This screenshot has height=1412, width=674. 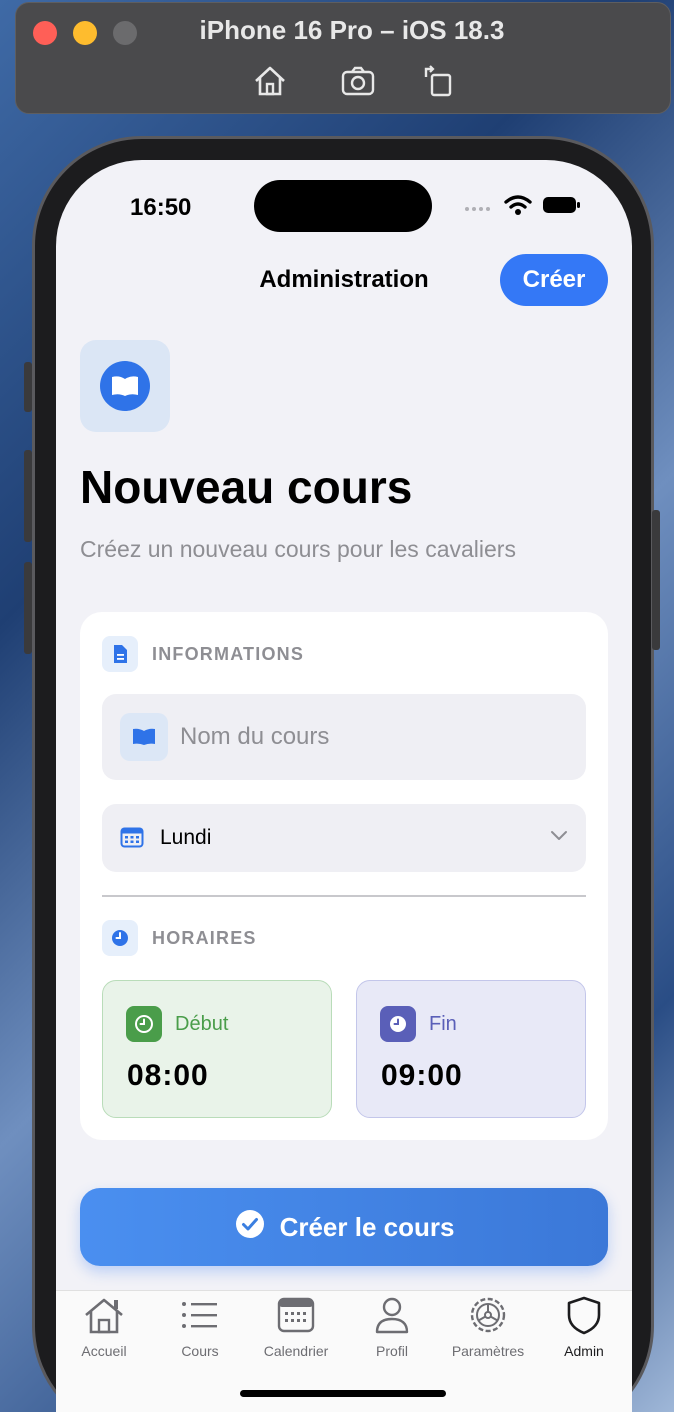 What do you see at coordinates (28, 608) in the screenshot?
I see `volume-down-button` at bounding box center [28, 608].